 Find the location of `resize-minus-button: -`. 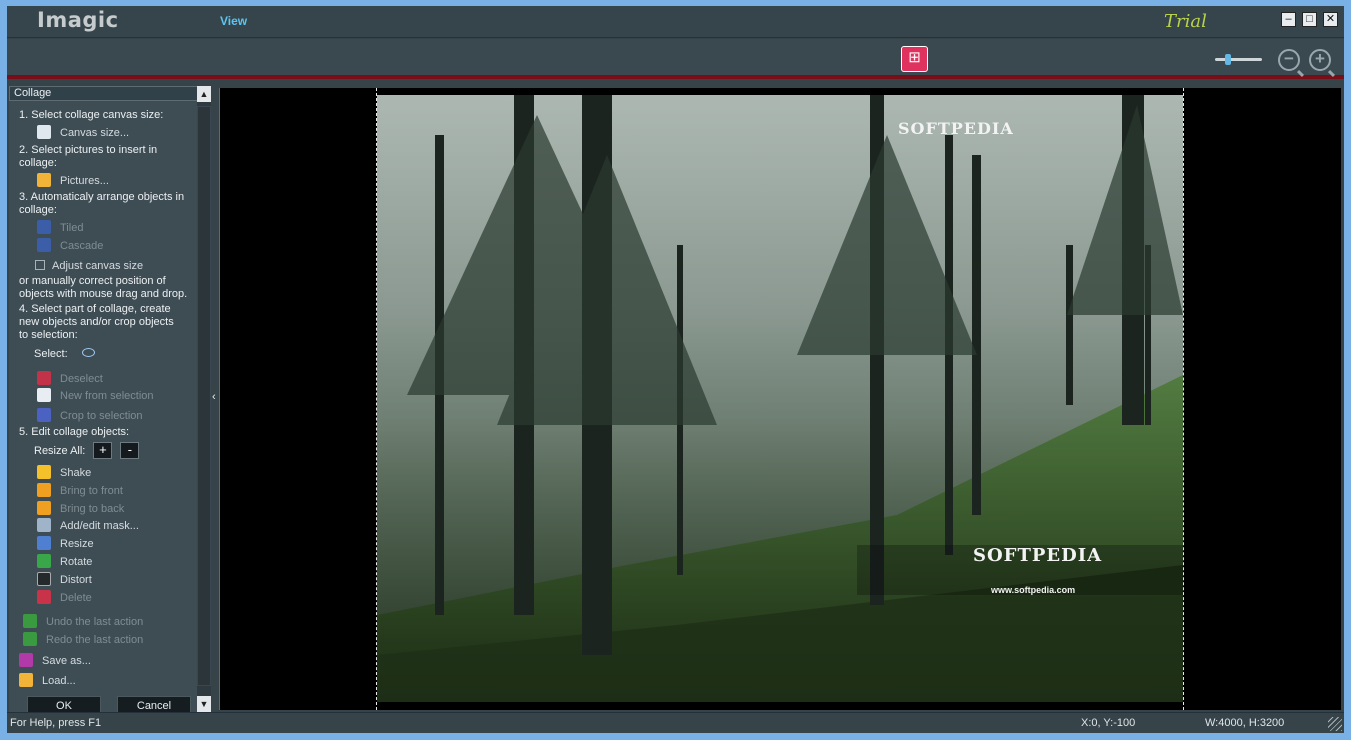

resize-minus-button: - is located at coordinates (130, 450).